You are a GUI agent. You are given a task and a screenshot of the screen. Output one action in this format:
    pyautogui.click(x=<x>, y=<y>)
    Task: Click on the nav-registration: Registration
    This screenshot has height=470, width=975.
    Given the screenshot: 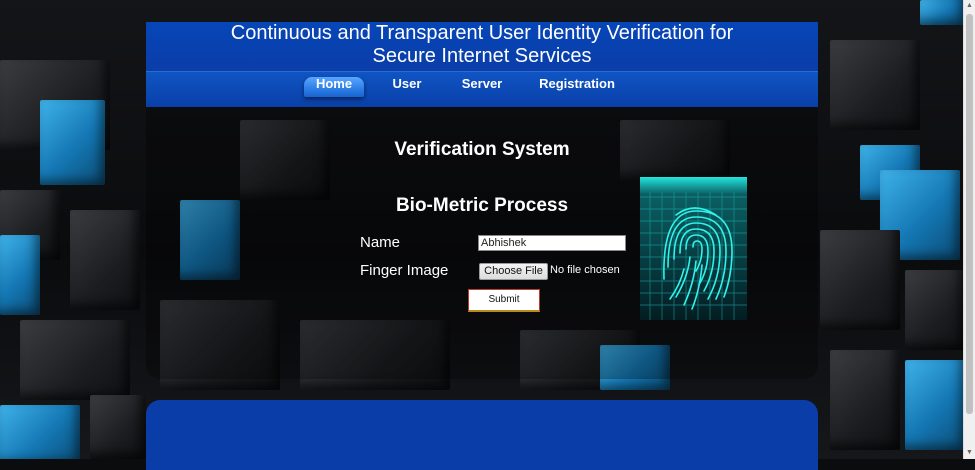 What is the action you would take?
    pyautogui.click(x=577, y=87)
    